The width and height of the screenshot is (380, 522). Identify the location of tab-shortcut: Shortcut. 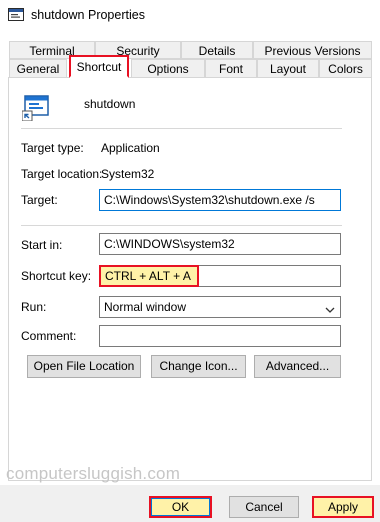
(99, 66).